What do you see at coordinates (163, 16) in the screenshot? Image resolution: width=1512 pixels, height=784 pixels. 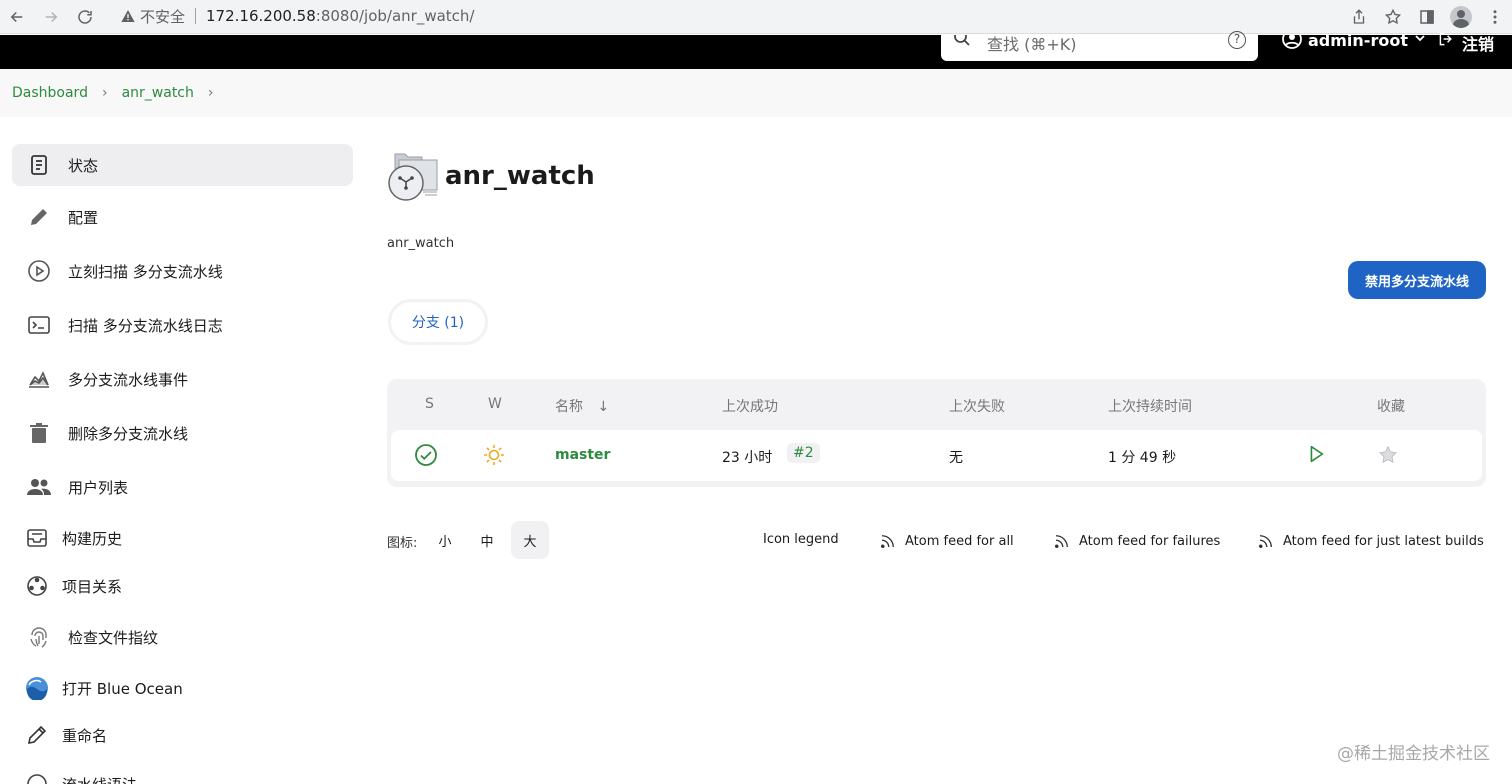 I see `security-label: 不安全` at bounding box center [163, 16].